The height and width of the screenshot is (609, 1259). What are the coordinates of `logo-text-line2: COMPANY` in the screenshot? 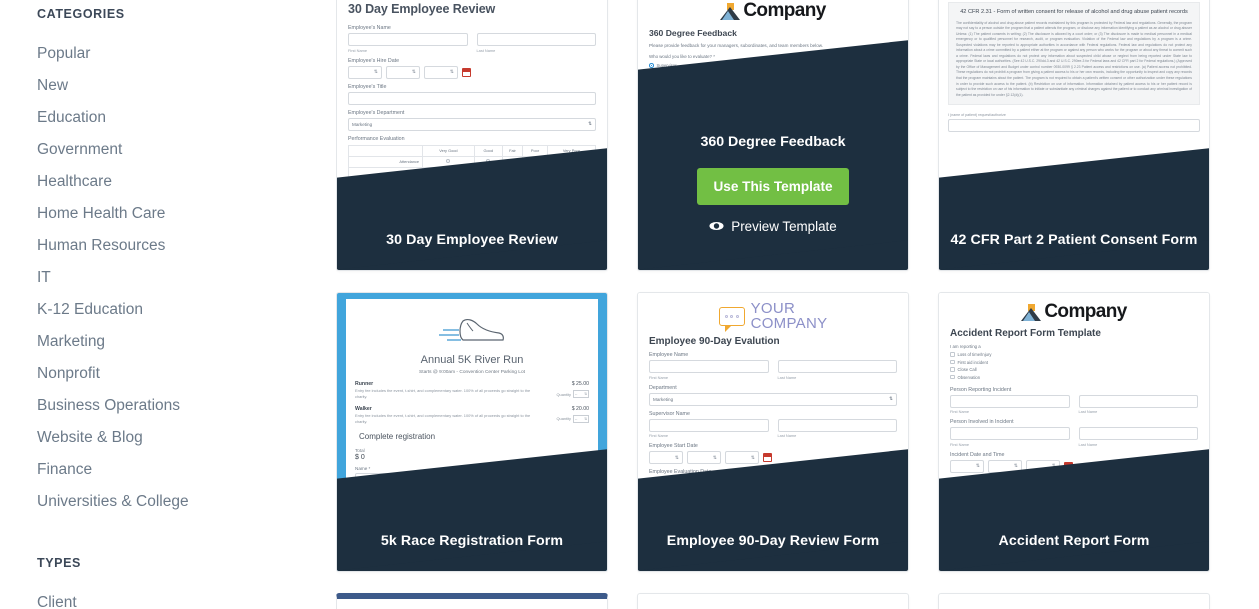 It's located at (789, 323).